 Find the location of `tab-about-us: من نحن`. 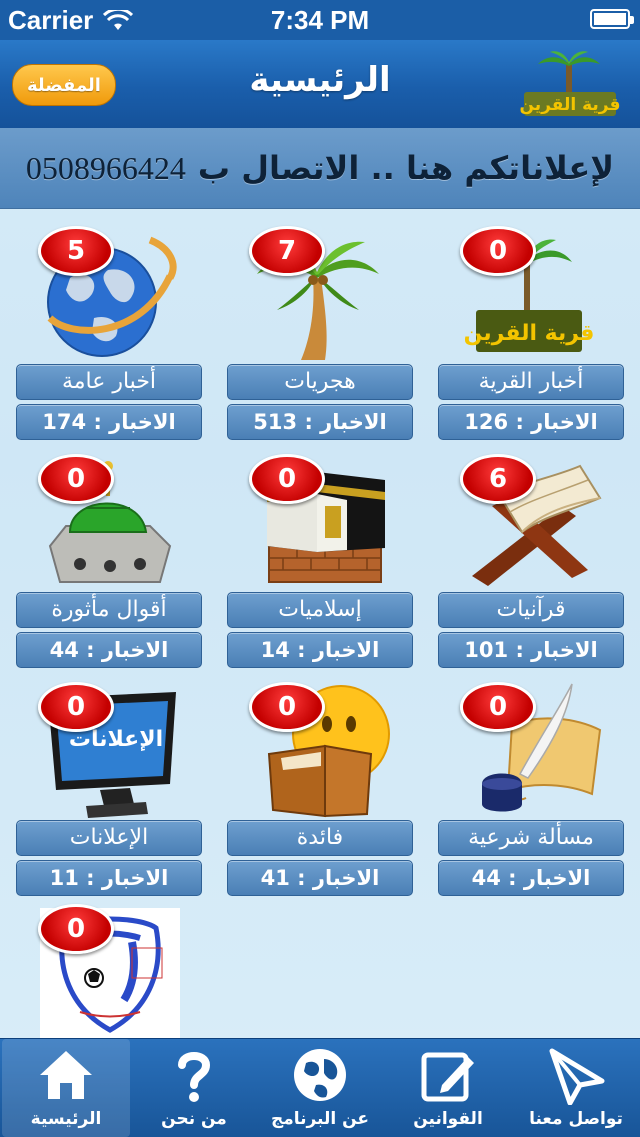

tab-about-us: من نحن is located at coordinates (194, 1088).